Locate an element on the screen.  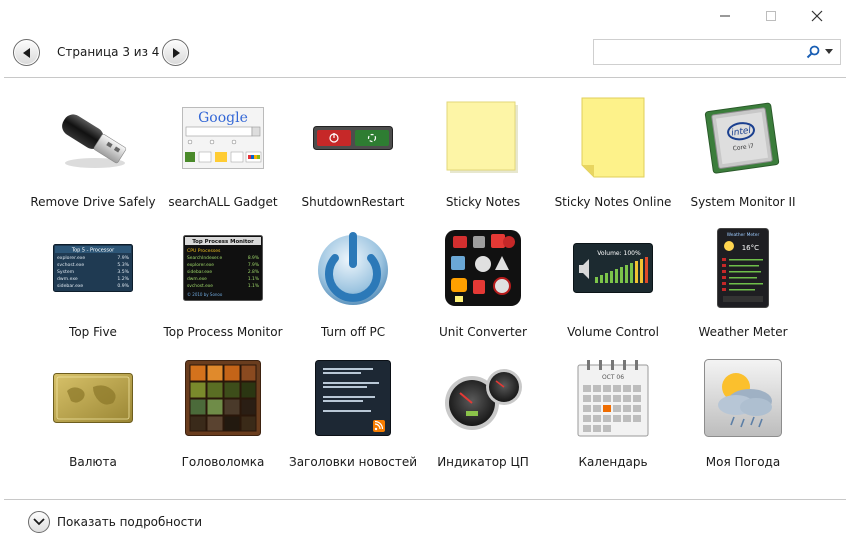
volume-control-icon: Volume: 100% is located at coordinates (613, 268).